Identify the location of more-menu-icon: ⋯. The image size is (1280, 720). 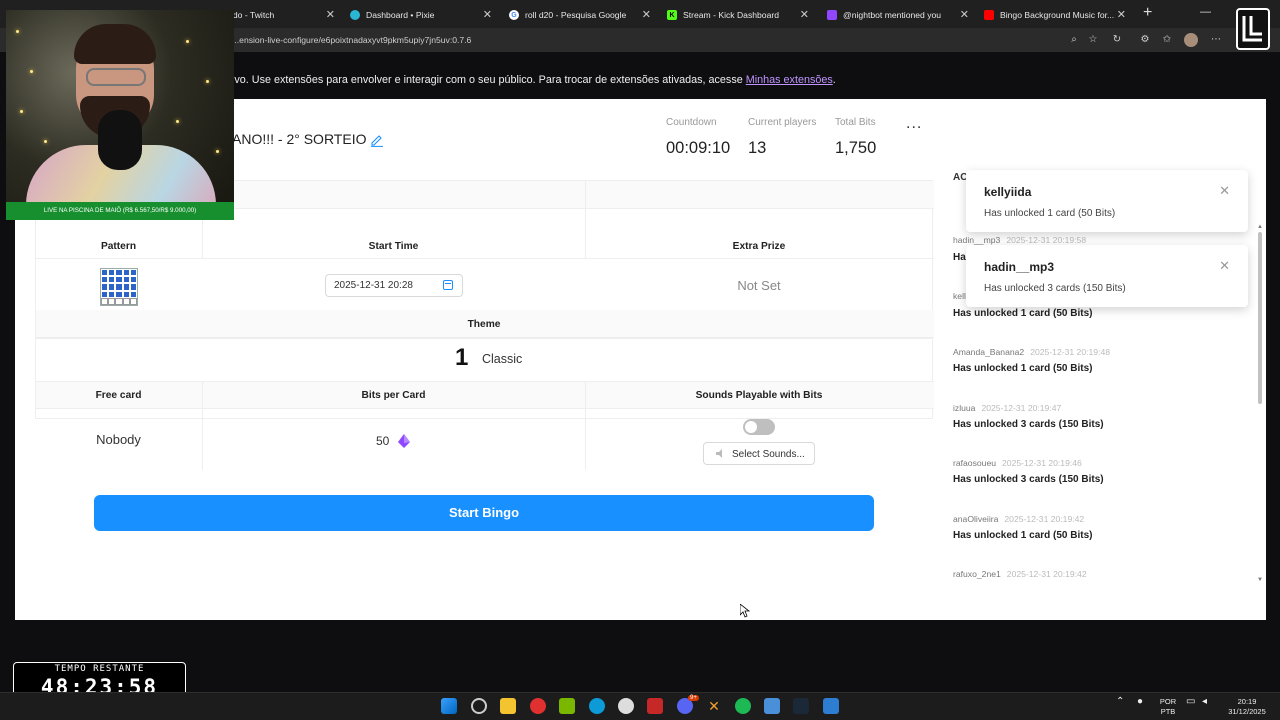
(1216, 40).